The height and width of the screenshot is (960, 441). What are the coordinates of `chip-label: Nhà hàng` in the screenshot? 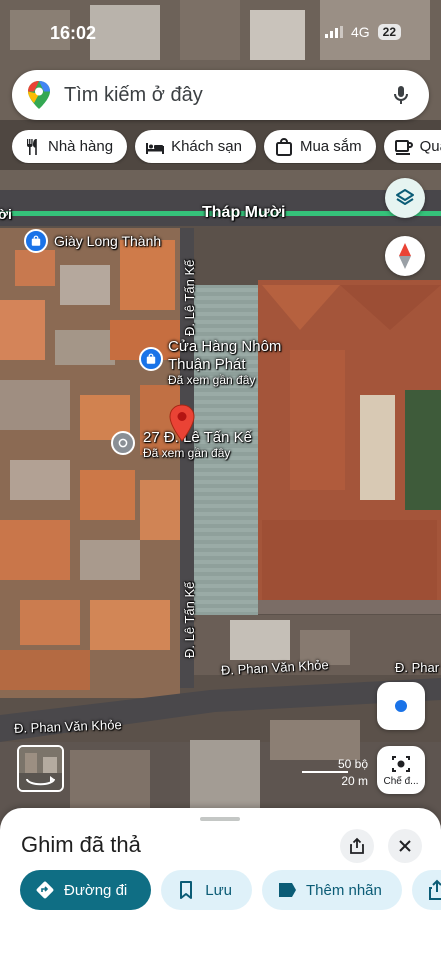 It's located at (81, 146).